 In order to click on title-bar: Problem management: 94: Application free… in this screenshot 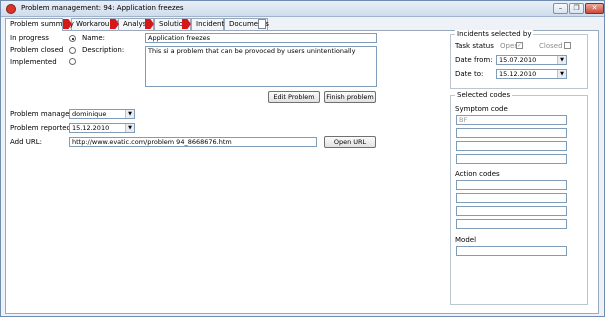, I will do `click(302, 9)`.